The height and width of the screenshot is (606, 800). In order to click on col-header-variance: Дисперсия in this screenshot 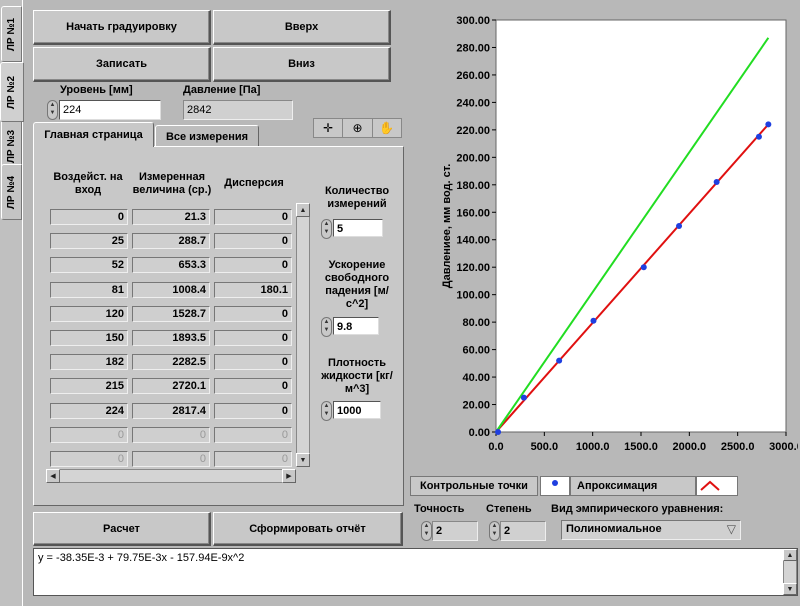, I will do `click(254, 183)`.